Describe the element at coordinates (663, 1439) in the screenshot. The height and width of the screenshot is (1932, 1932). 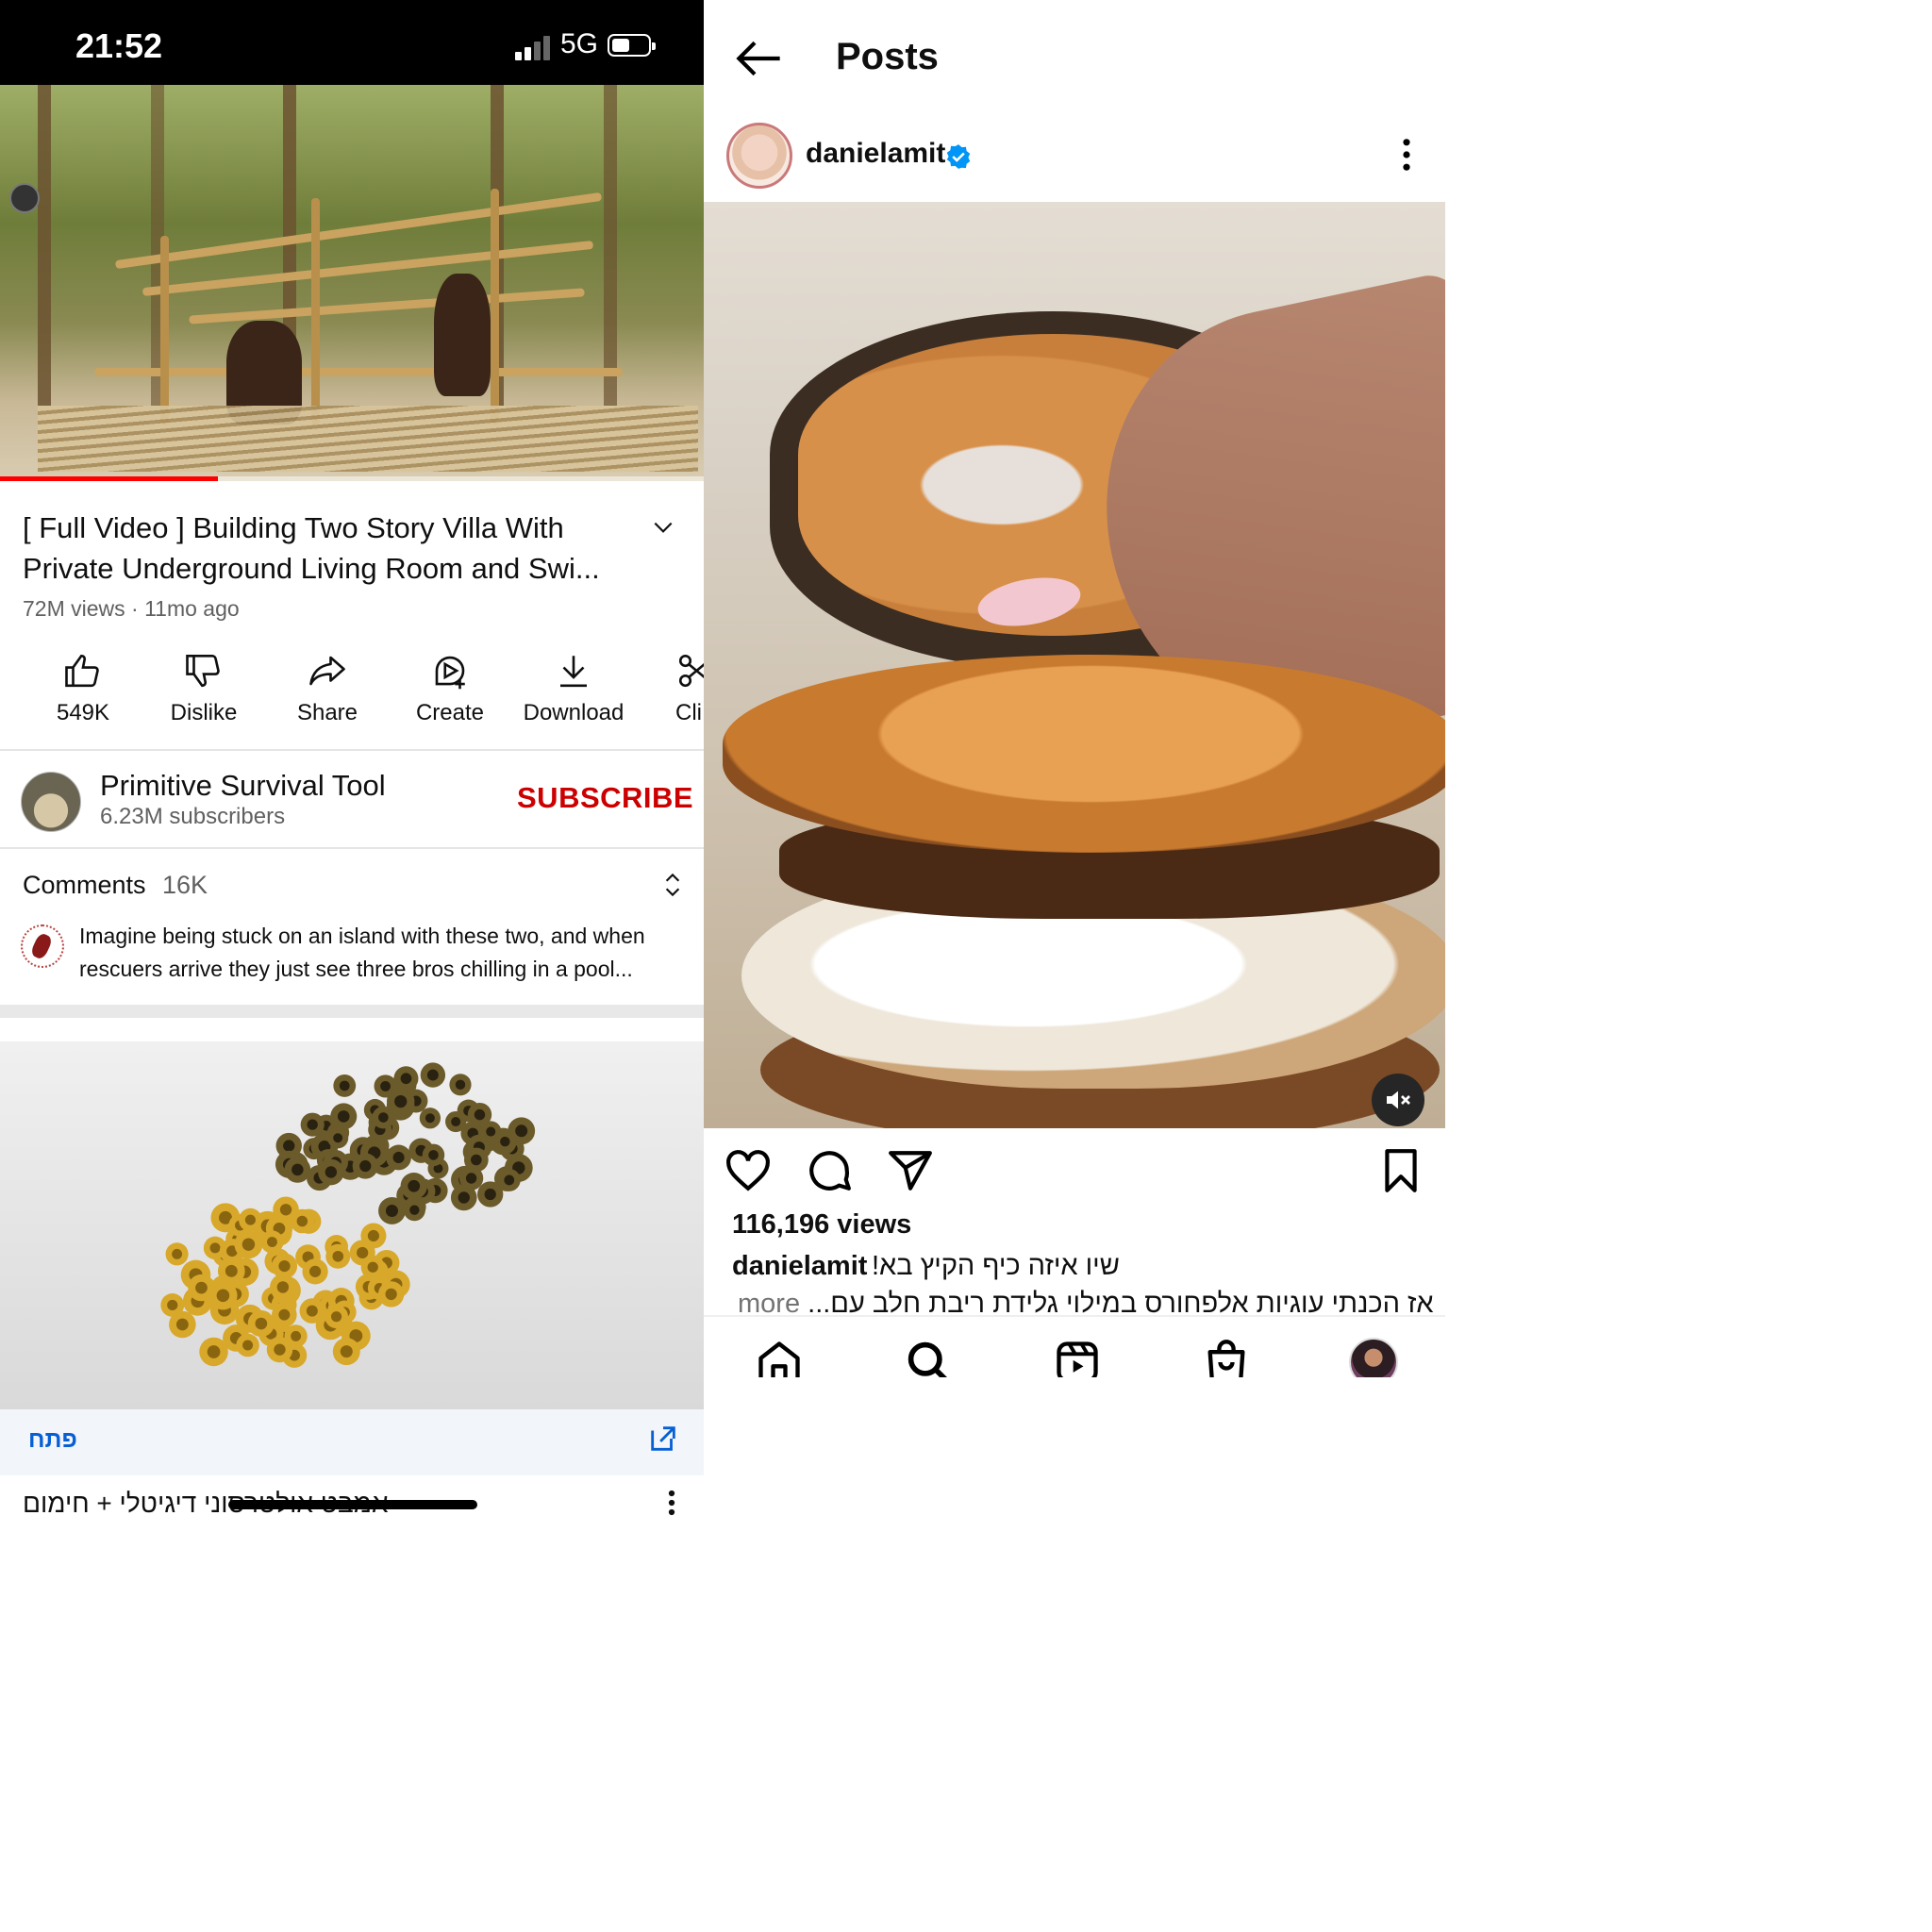
I see `external-link-icon` at that location.